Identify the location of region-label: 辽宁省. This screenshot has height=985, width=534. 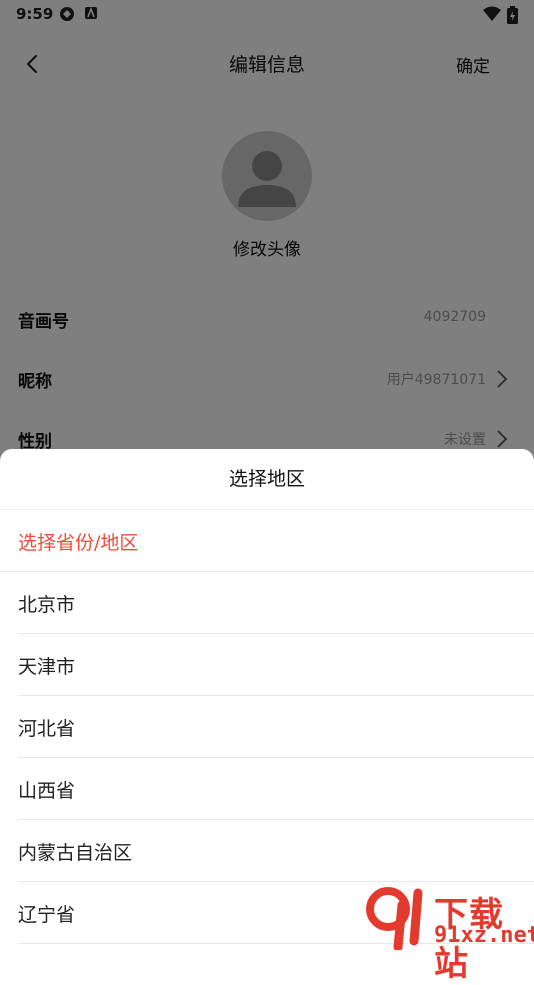
(47, 915).